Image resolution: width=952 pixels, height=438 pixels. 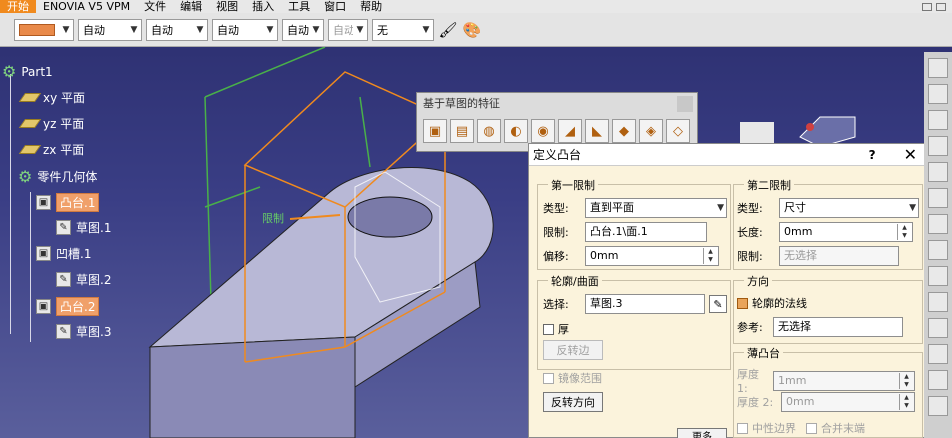 I want to click on view-icon, so click(x=938, y=276).